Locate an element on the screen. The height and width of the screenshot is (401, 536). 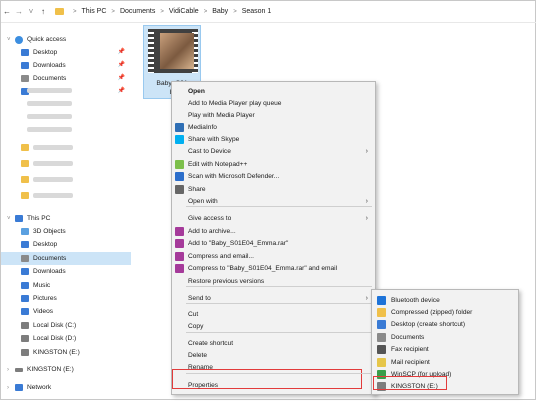
forward-arrow-icon: → is located at coordinates (19, 12).